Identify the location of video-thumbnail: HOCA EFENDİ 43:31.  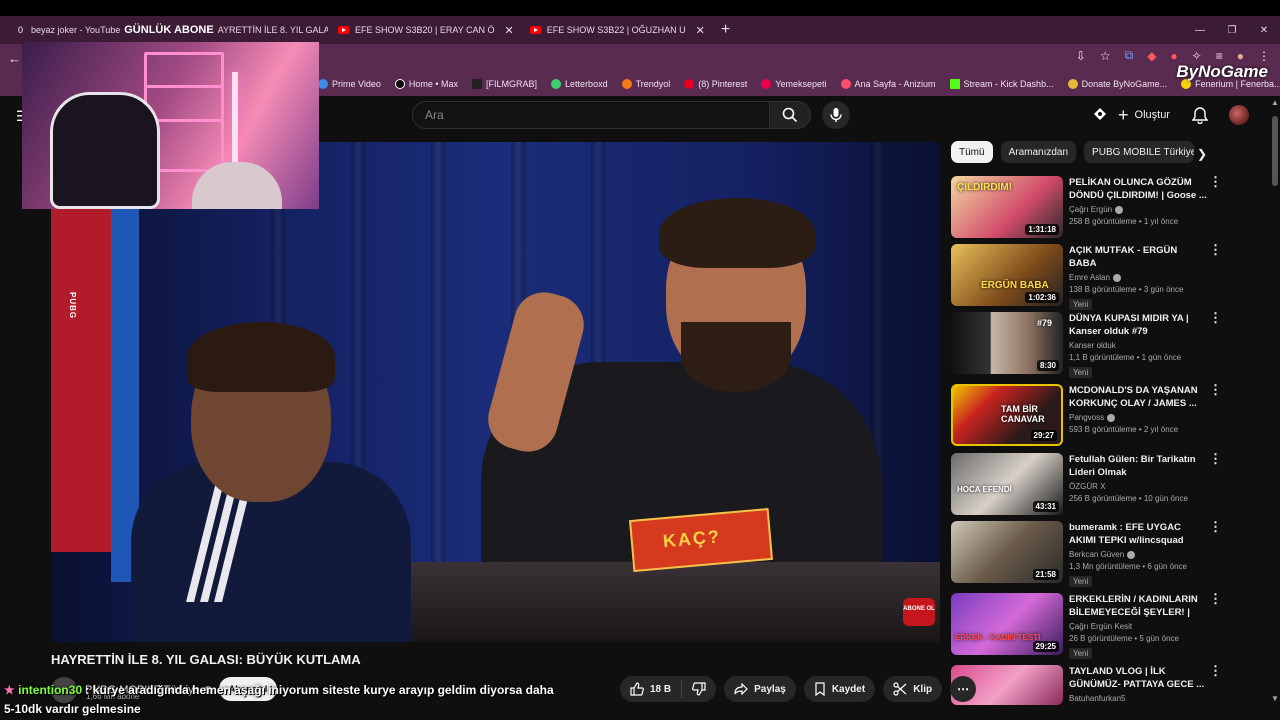
(1007, 484).